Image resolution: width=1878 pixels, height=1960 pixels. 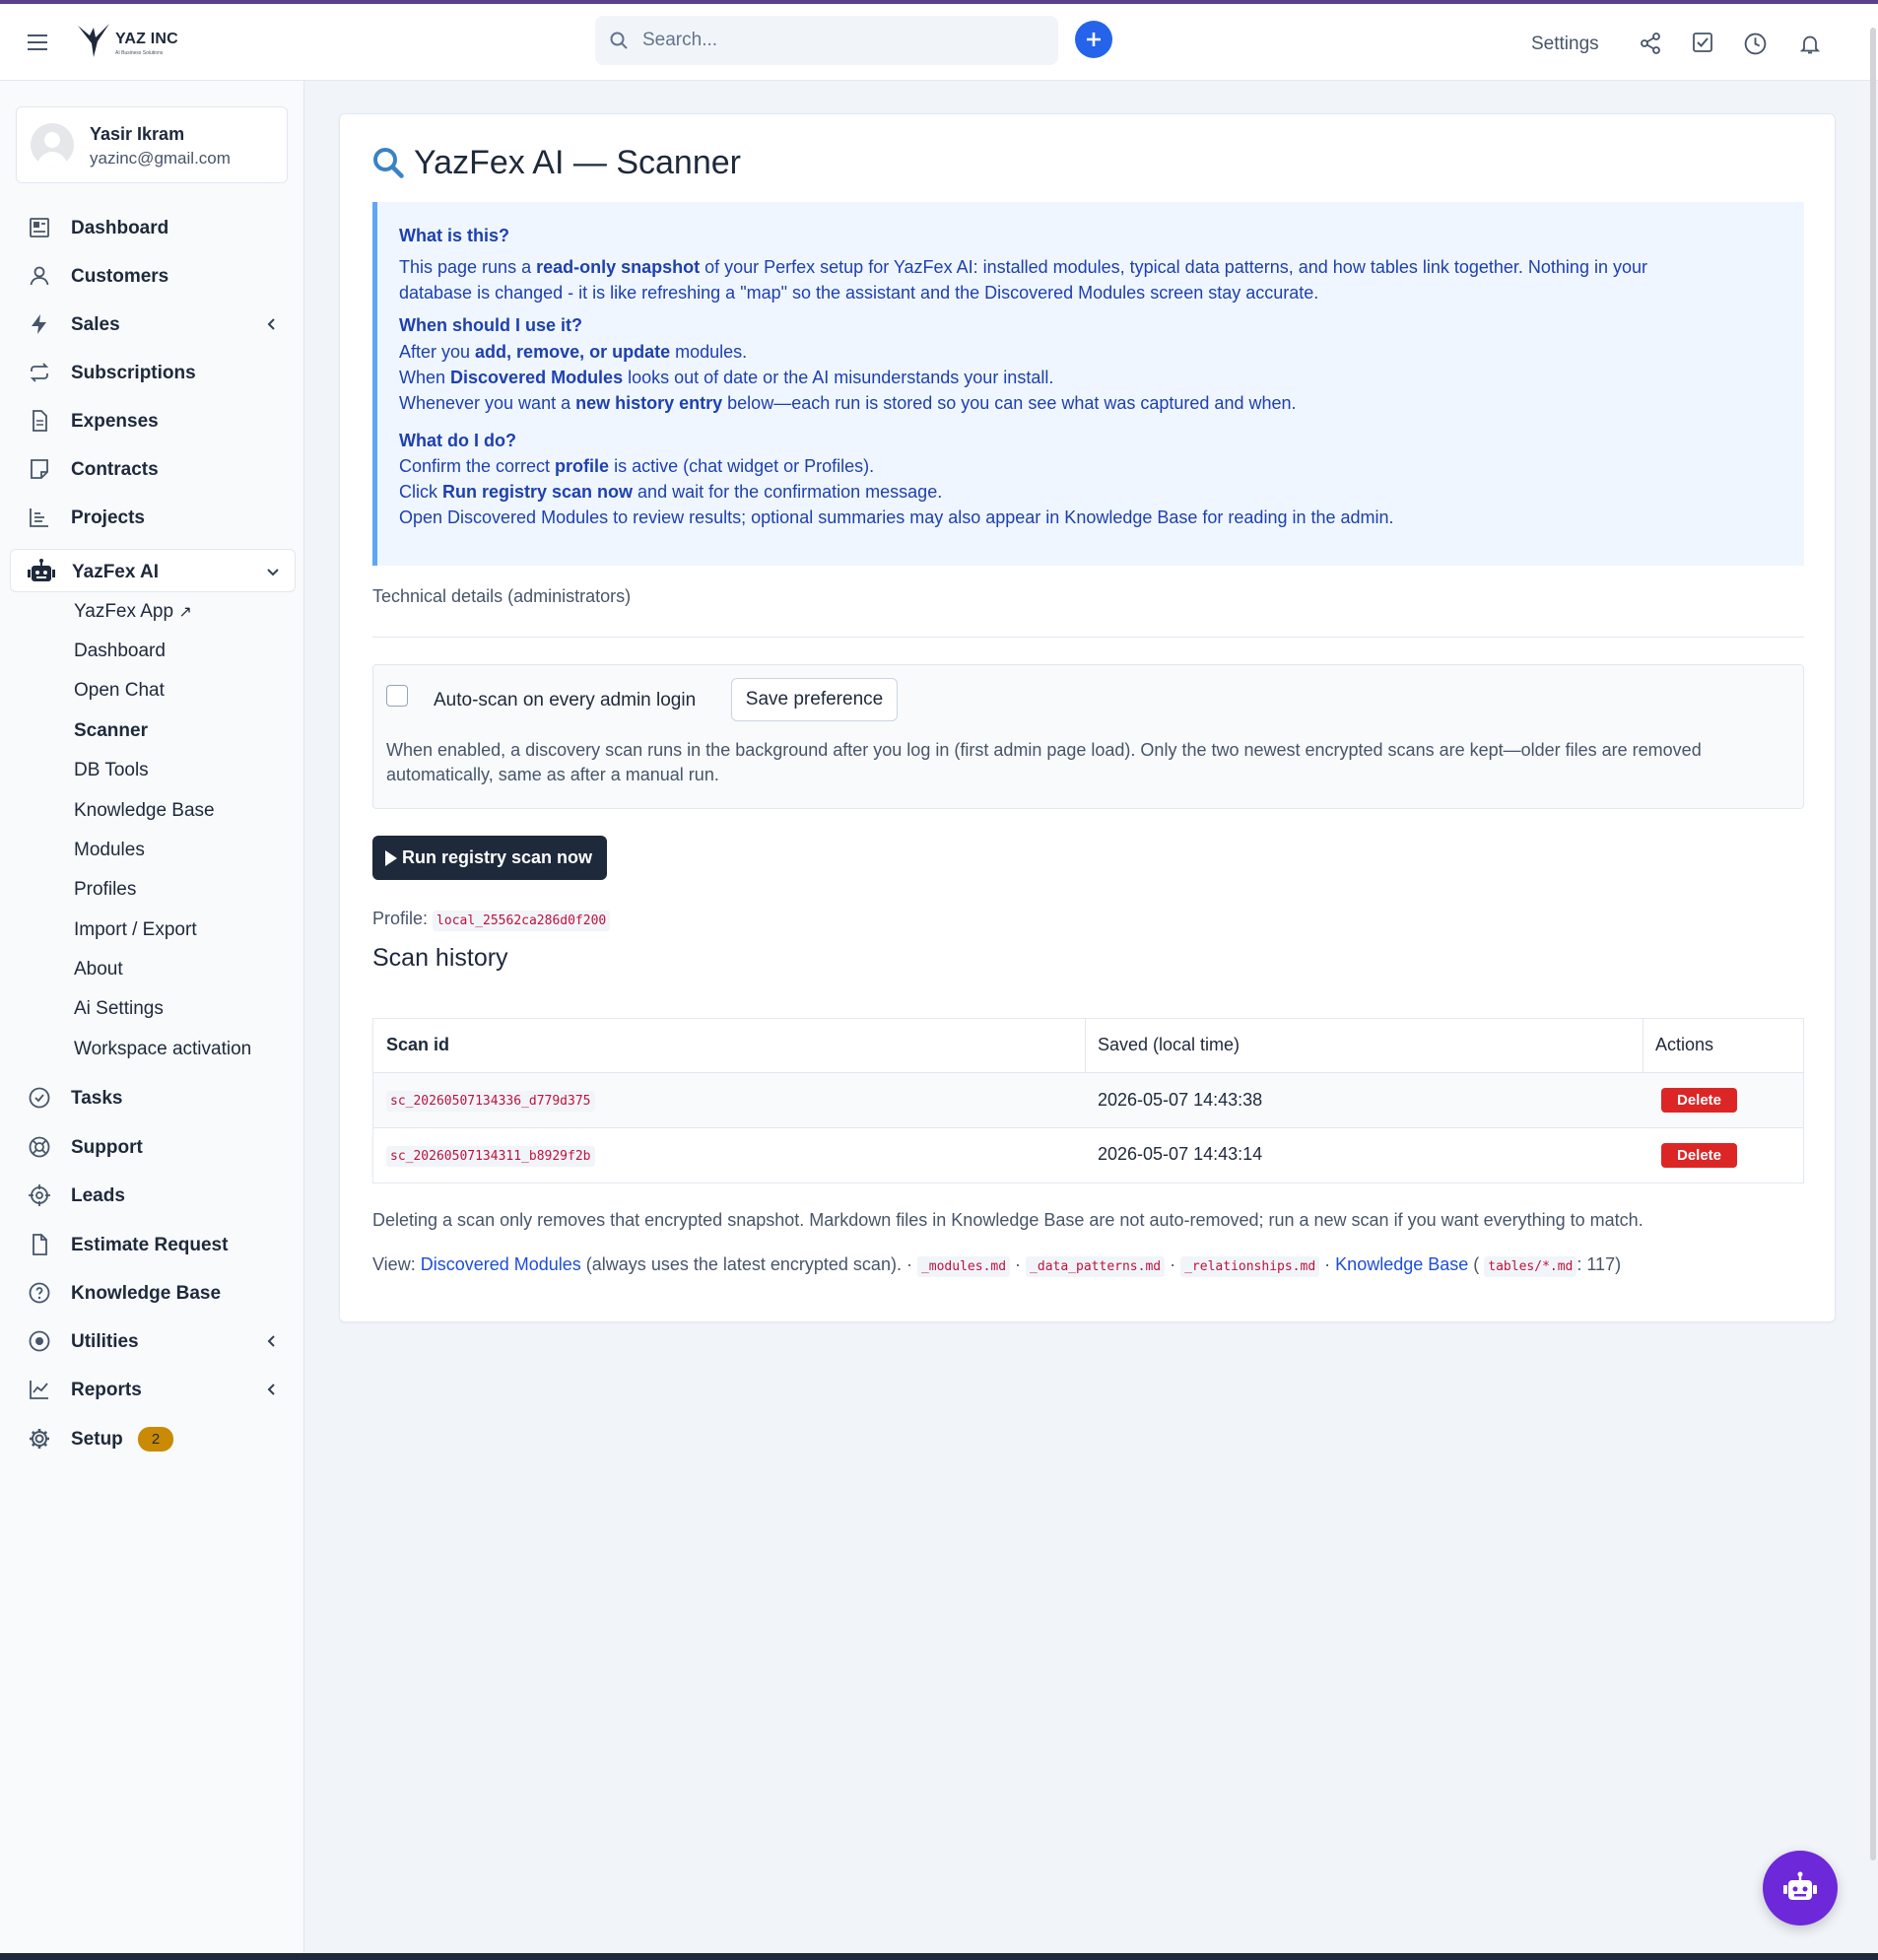 I want to click on sidebar-item-yazfex-ai: YazFex AI, so click(x=153, y=571).